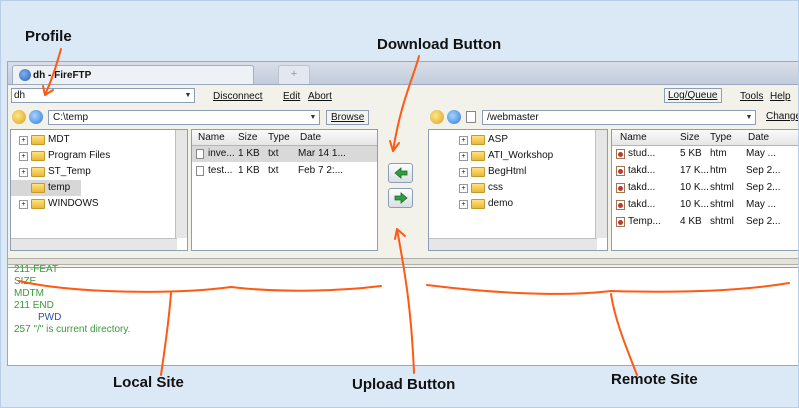  What do you see at coordinates (404, 384) in the screenshot?
I see `upload-button-annotation: Upload Button` at bounding box center [404, 384].